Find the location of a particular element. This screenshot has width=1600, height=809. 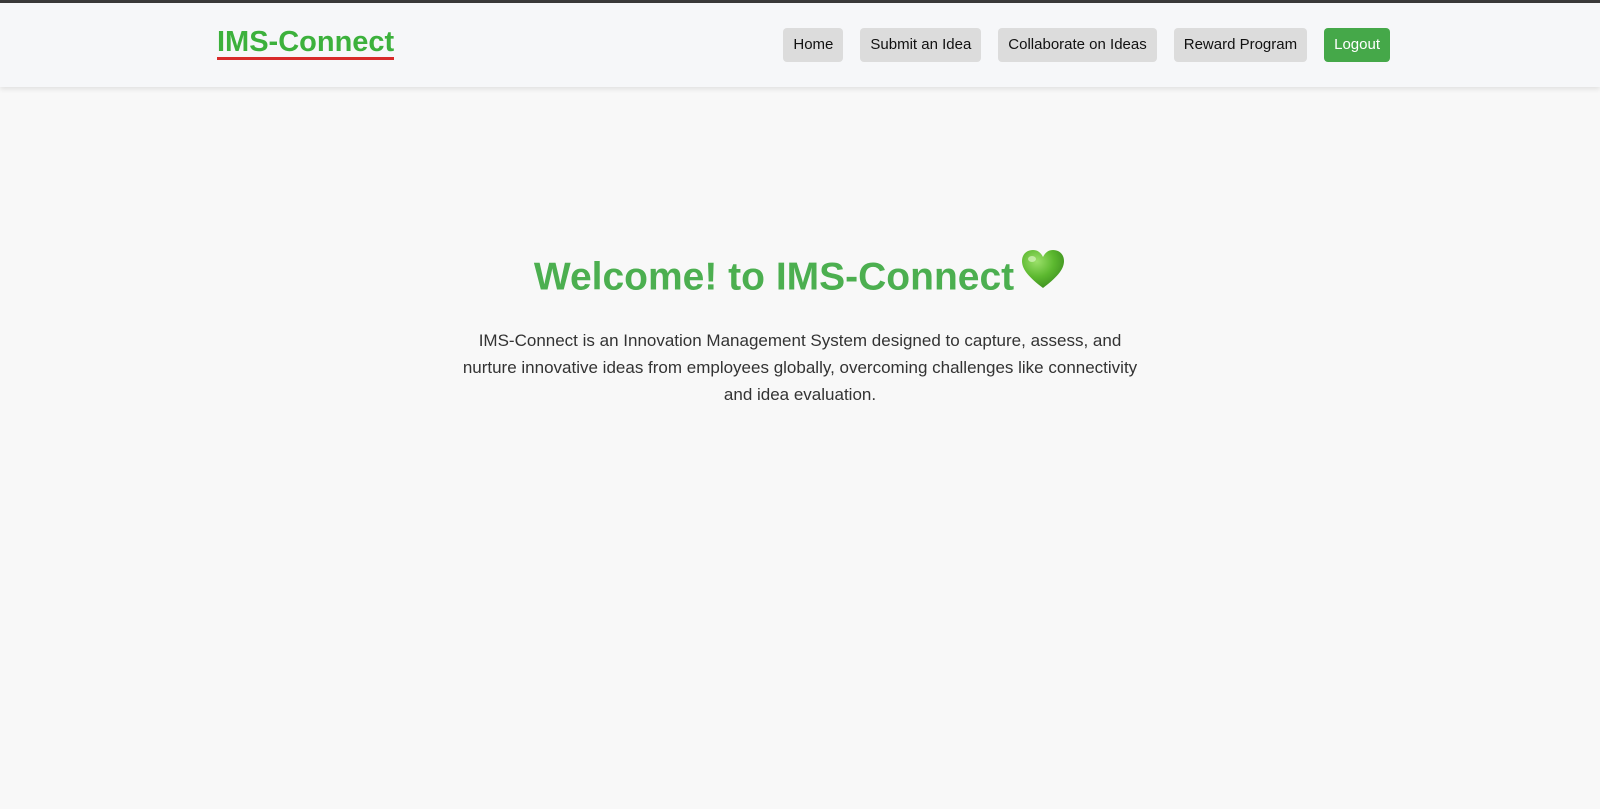

hero-title-row: Welcome! to IMS-Connect is located at coordinates (800, 277).